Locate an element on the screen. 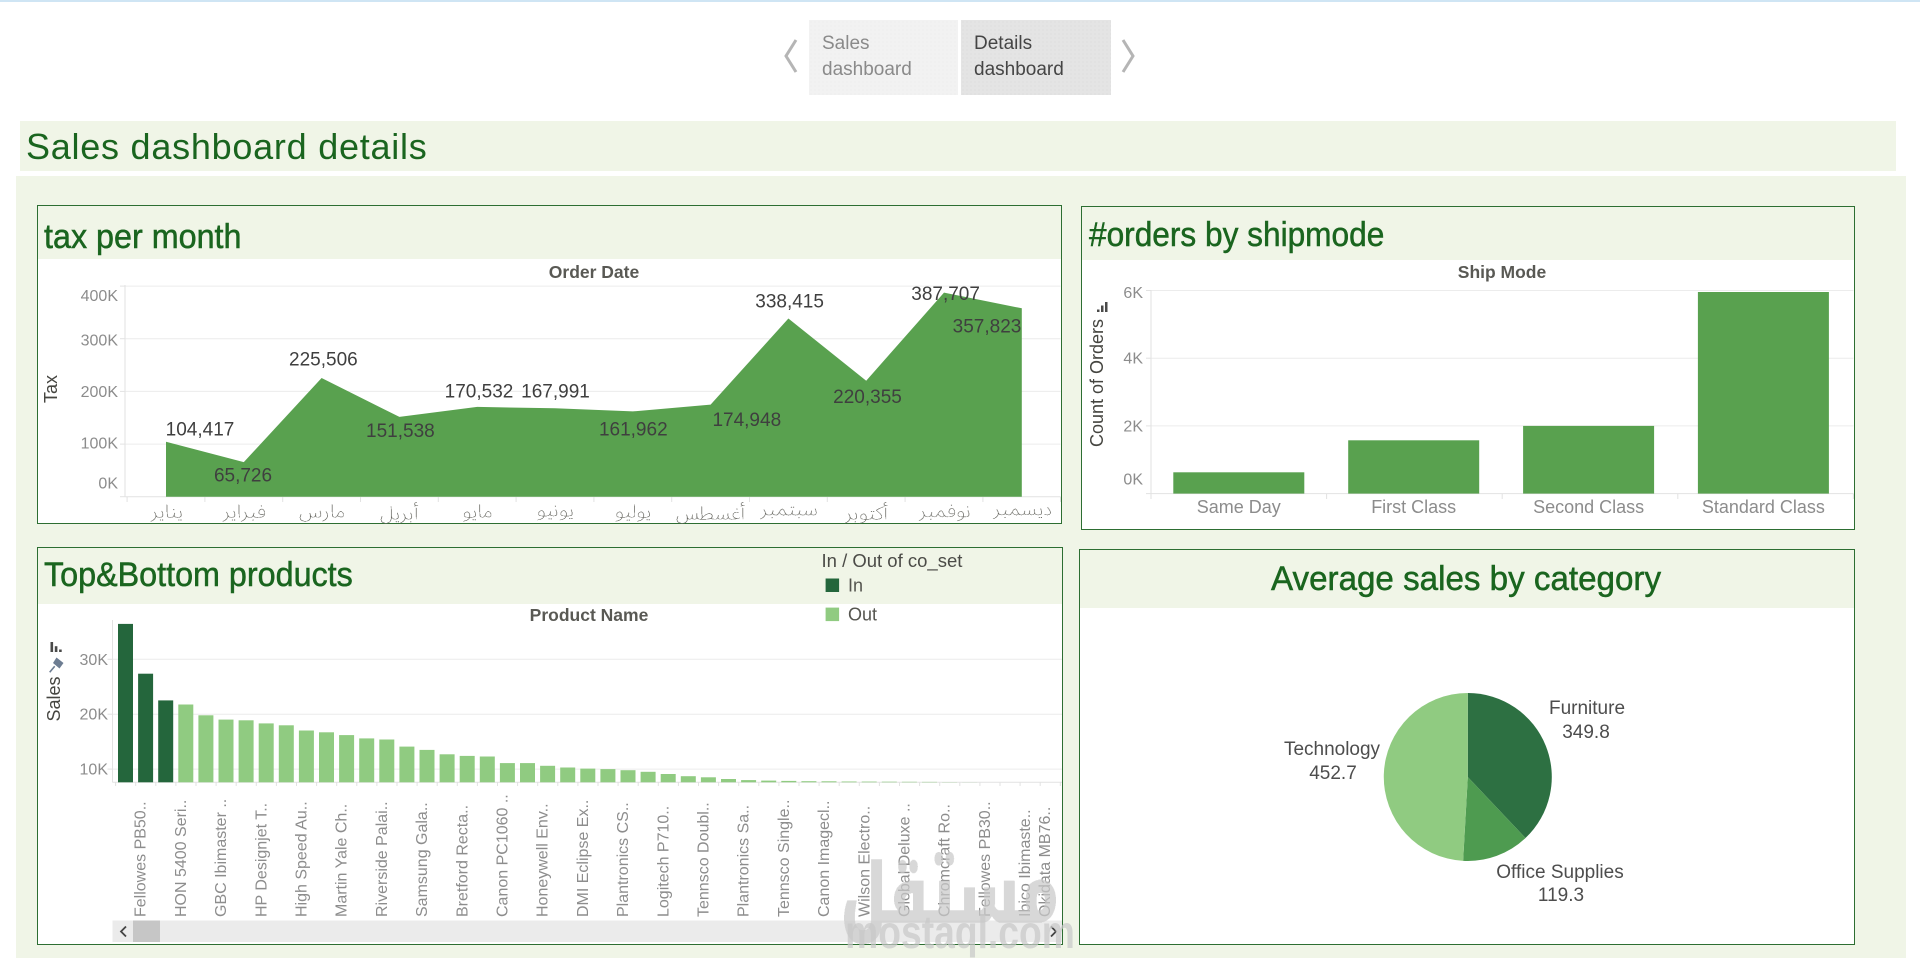 The image size is (1920, 974). svg-text: Furniture is located at coordinates (1587, 708).